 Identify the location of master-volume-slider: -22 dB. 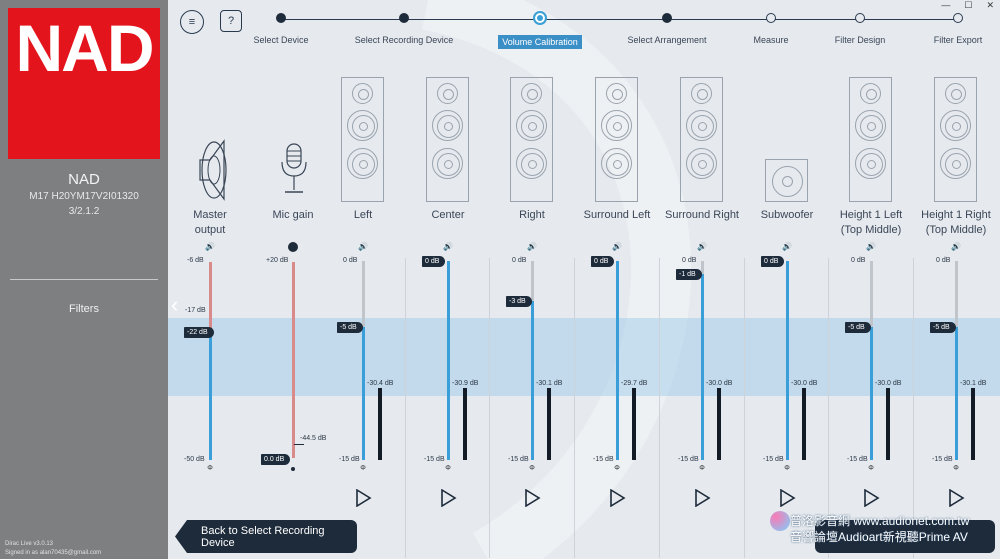
(199, 332).